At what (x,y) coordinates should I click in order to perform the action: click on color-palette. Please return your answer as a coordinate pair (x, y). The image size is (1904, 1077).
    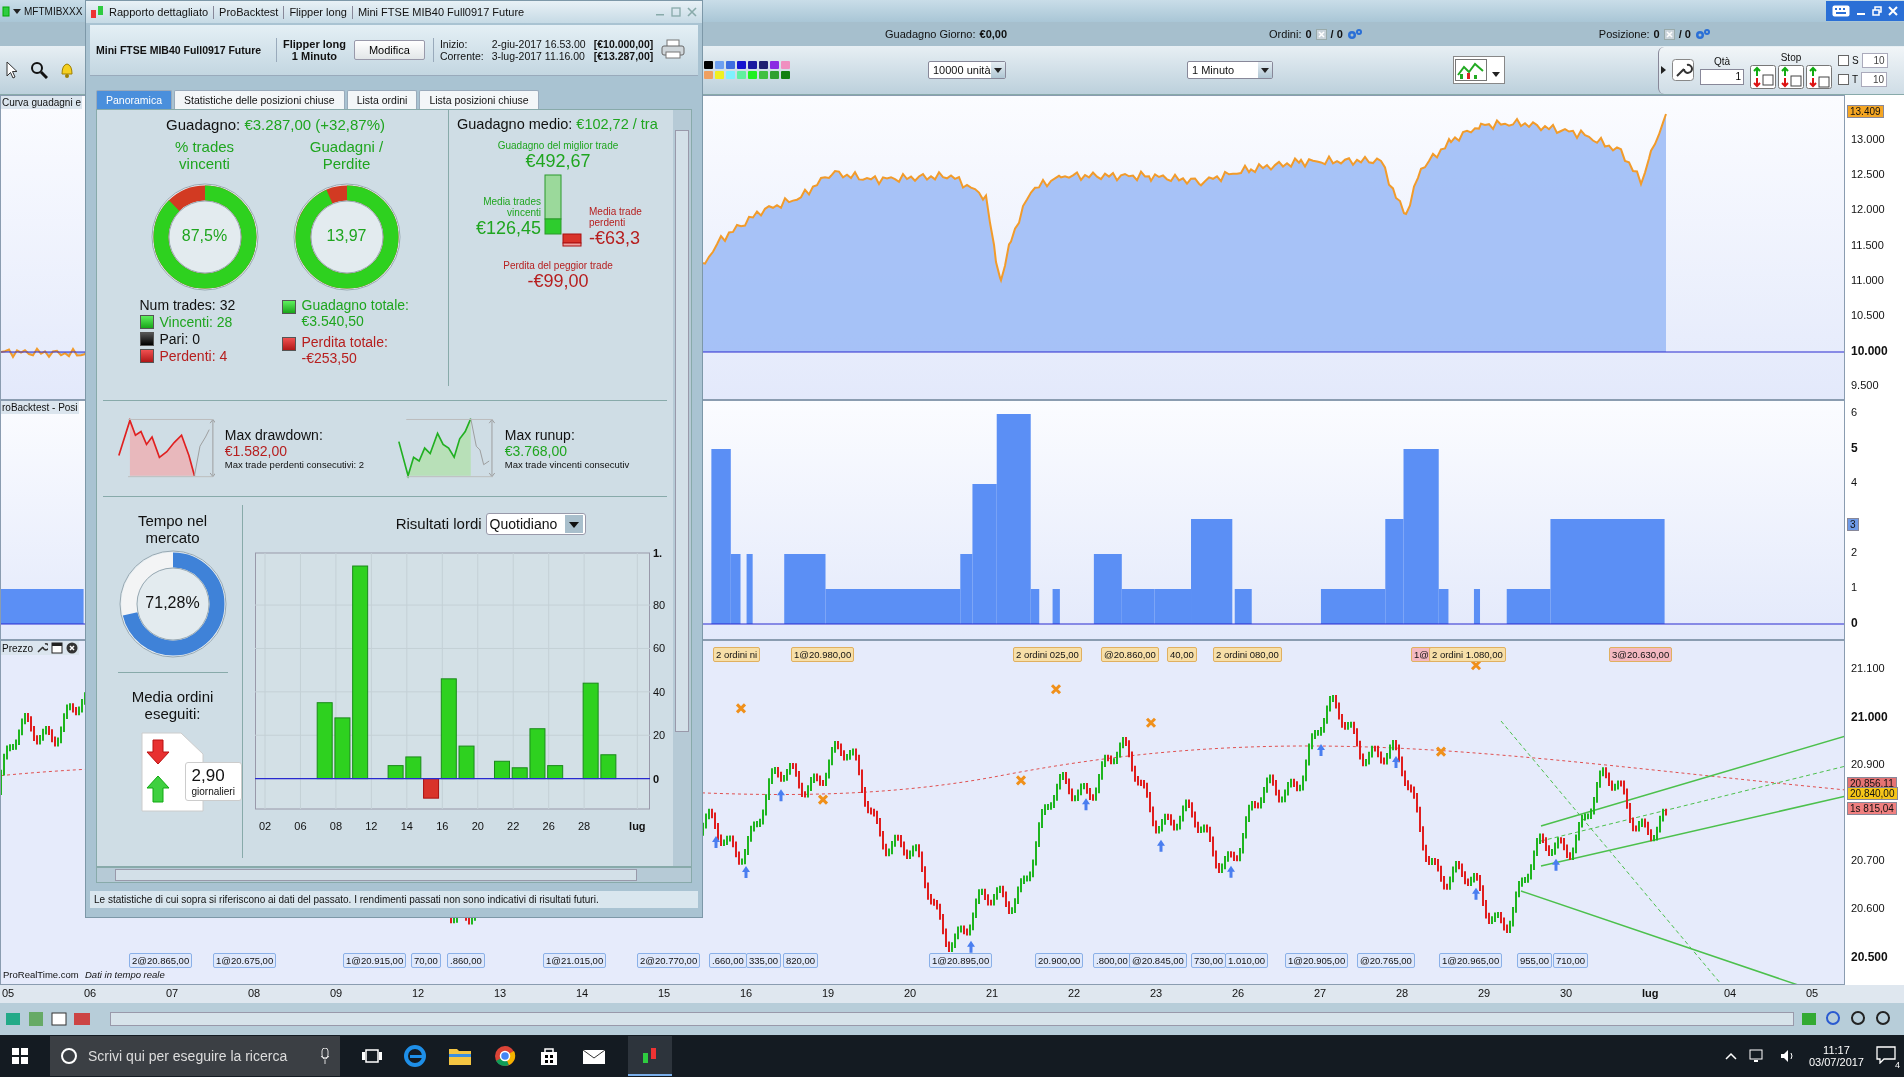
    Looking at the image, I should click on (747, 70).